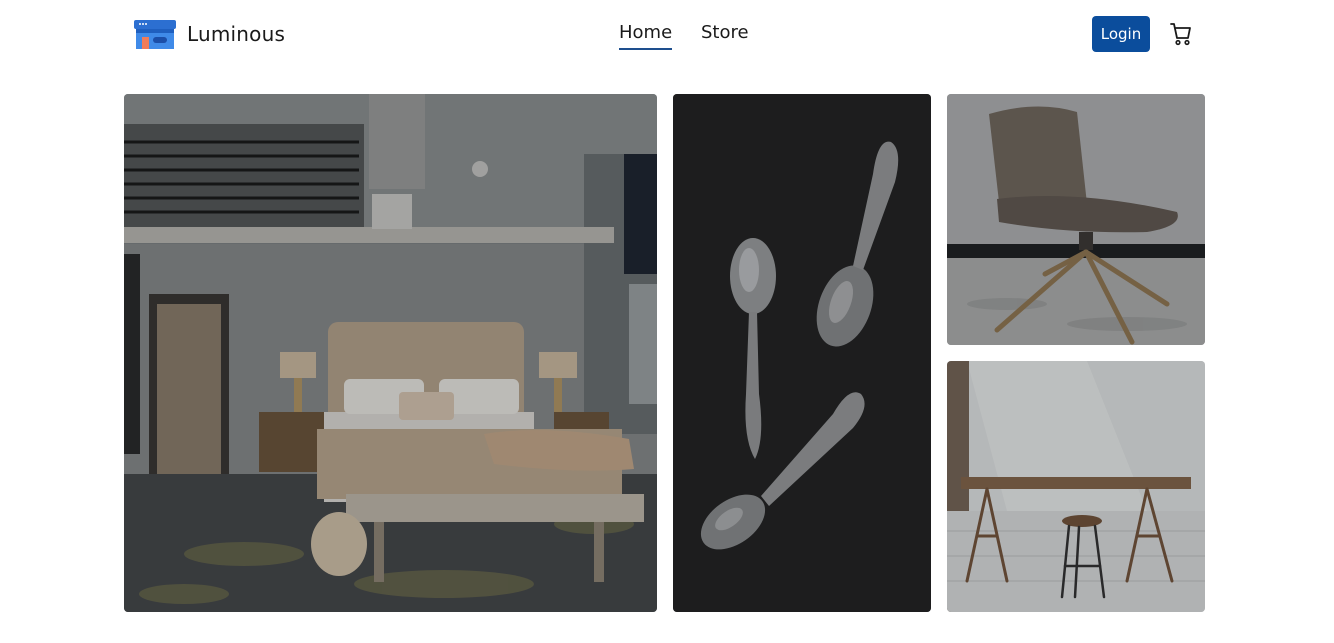 The image size is (1334, 643). What do you see at coordinates (1181, 34) in the screenshot?
I see `cart-icon` at bounding box center [1181, 34].